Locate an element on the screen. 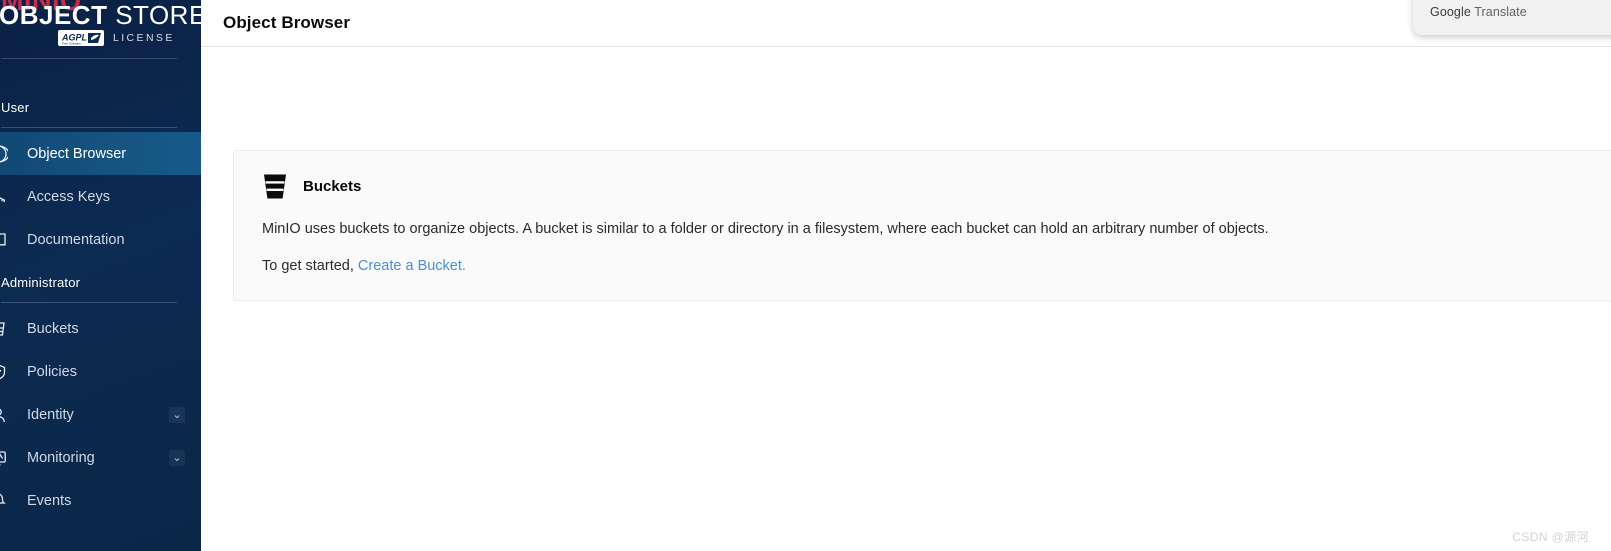 The height and width of the screenshot is (551, 1611). svg-text: Free Software is located at coordinates (71, 44).